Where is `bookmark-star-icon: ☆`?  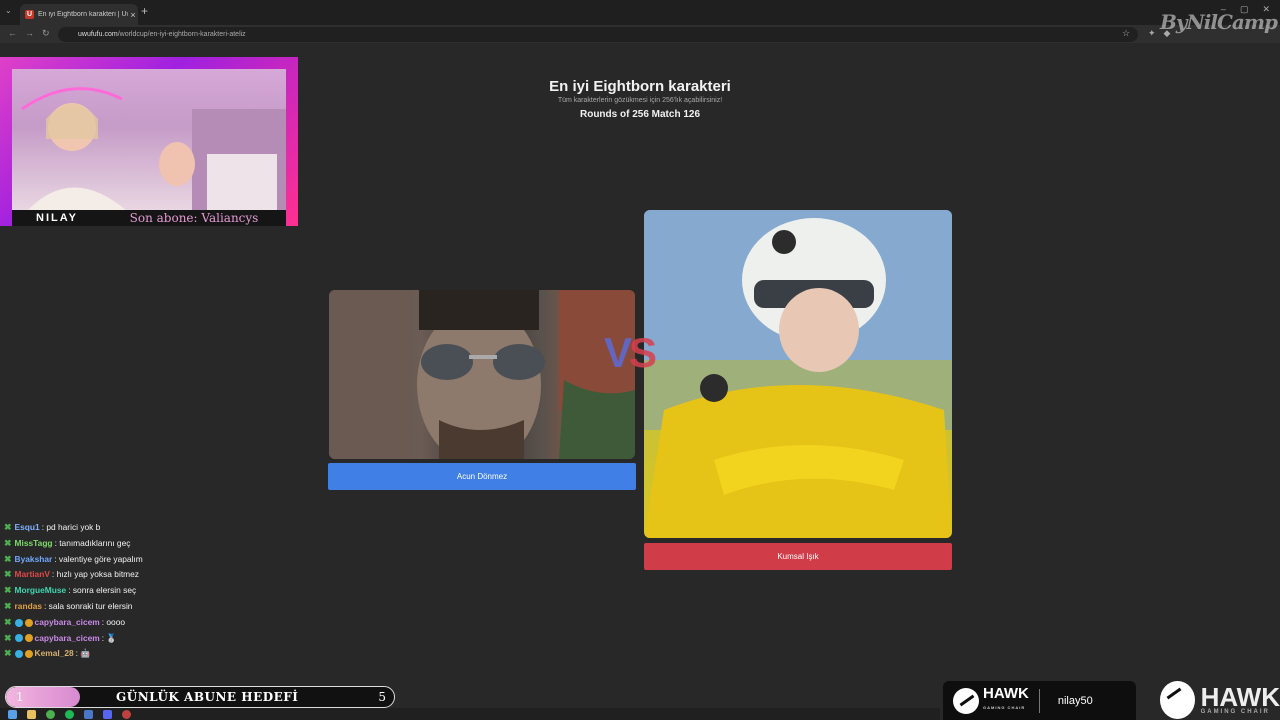
bookmark-star-icon: ☆ is located at coordinates (1126, 33).